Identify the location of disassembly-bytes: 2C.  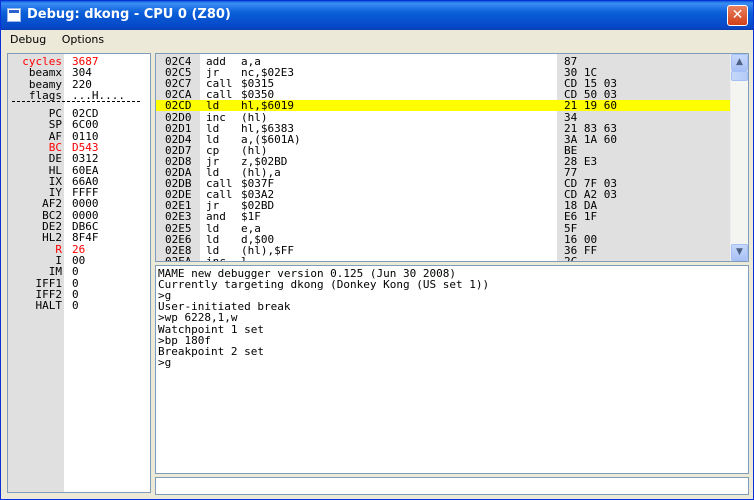
(571, 258).